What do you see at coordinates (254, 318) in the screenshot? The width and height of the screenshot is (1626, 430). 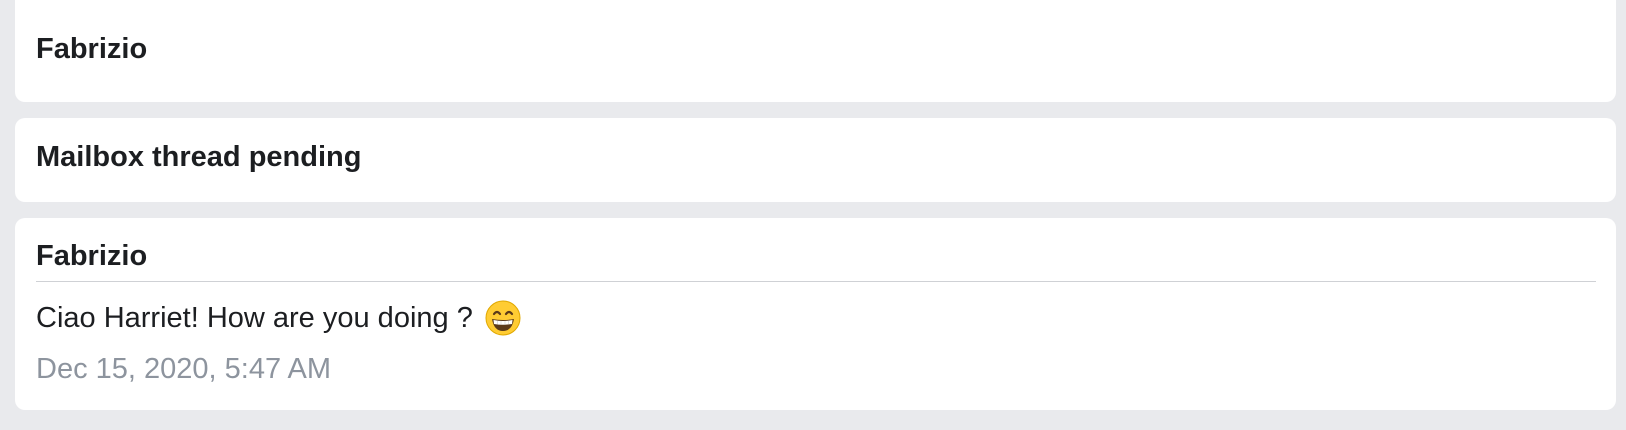 I see `message-text: Ciao Harriet! How are you doing ?` at bounding box center [254, 318].